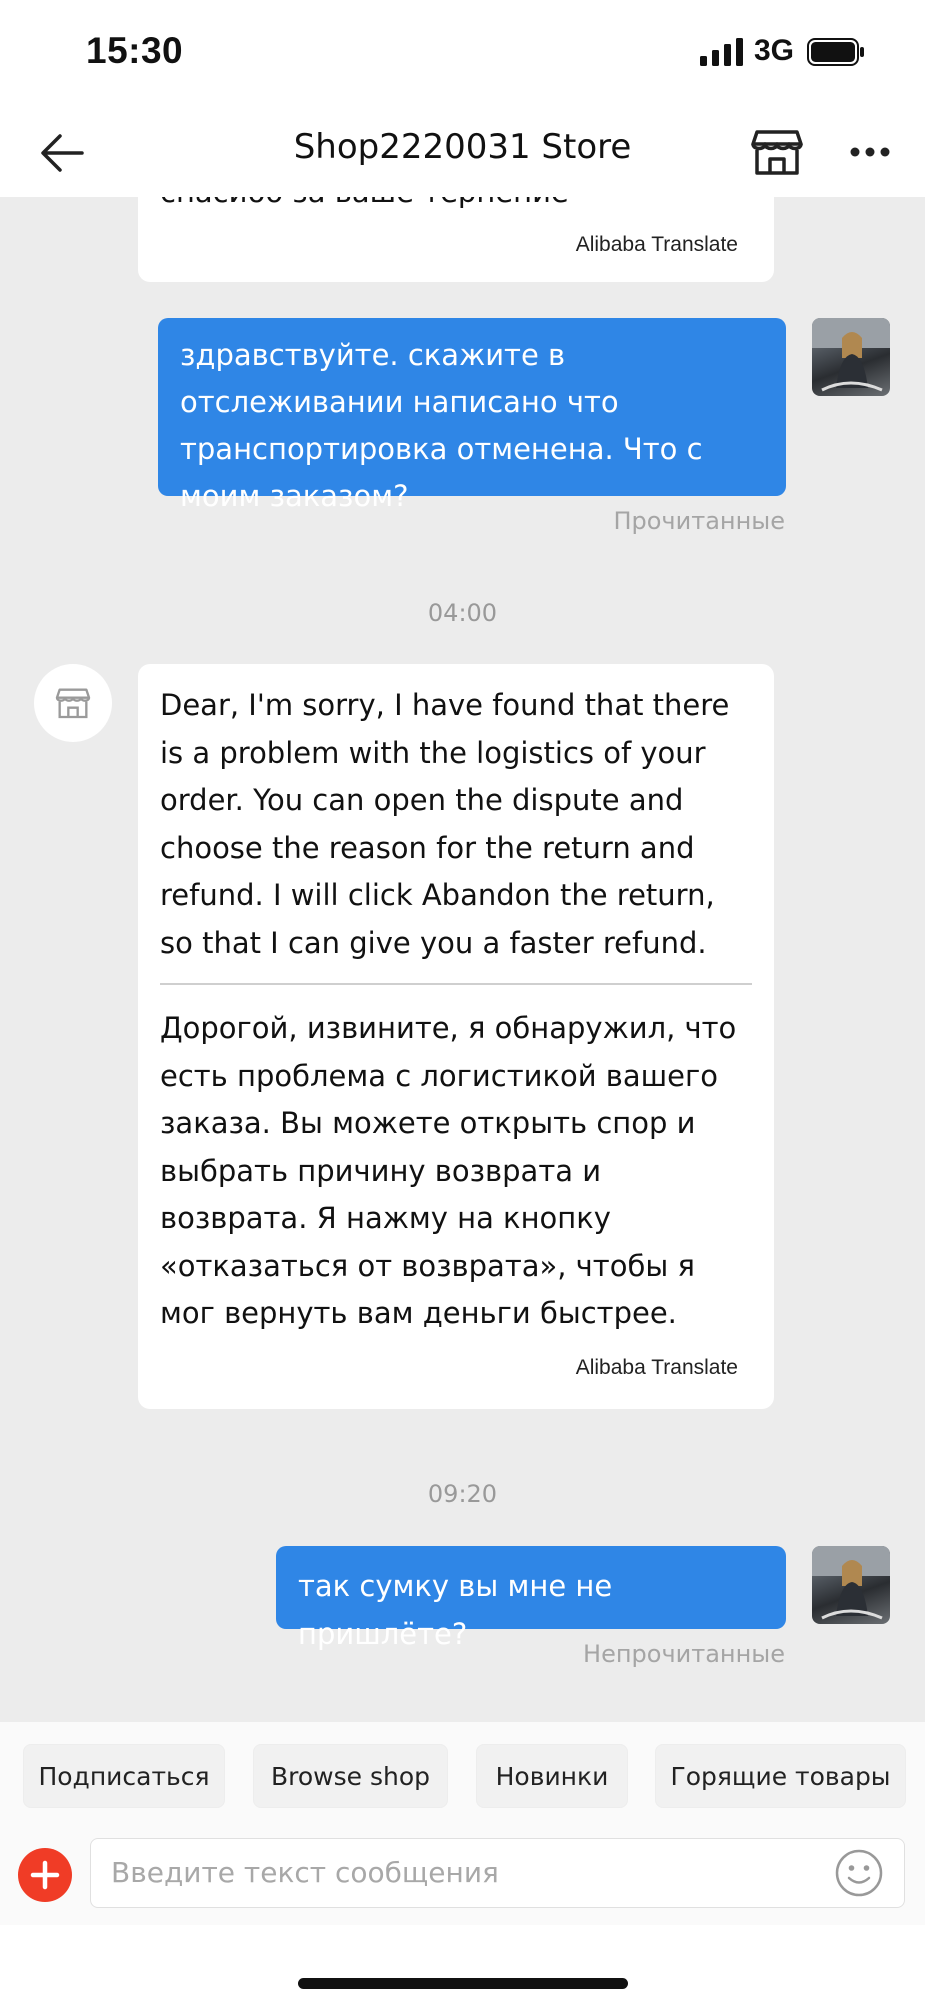  What do you see at coordinates (135, 50) in the screenshot?
I see `status-time: 15:30` at bounding box center [135, 50].